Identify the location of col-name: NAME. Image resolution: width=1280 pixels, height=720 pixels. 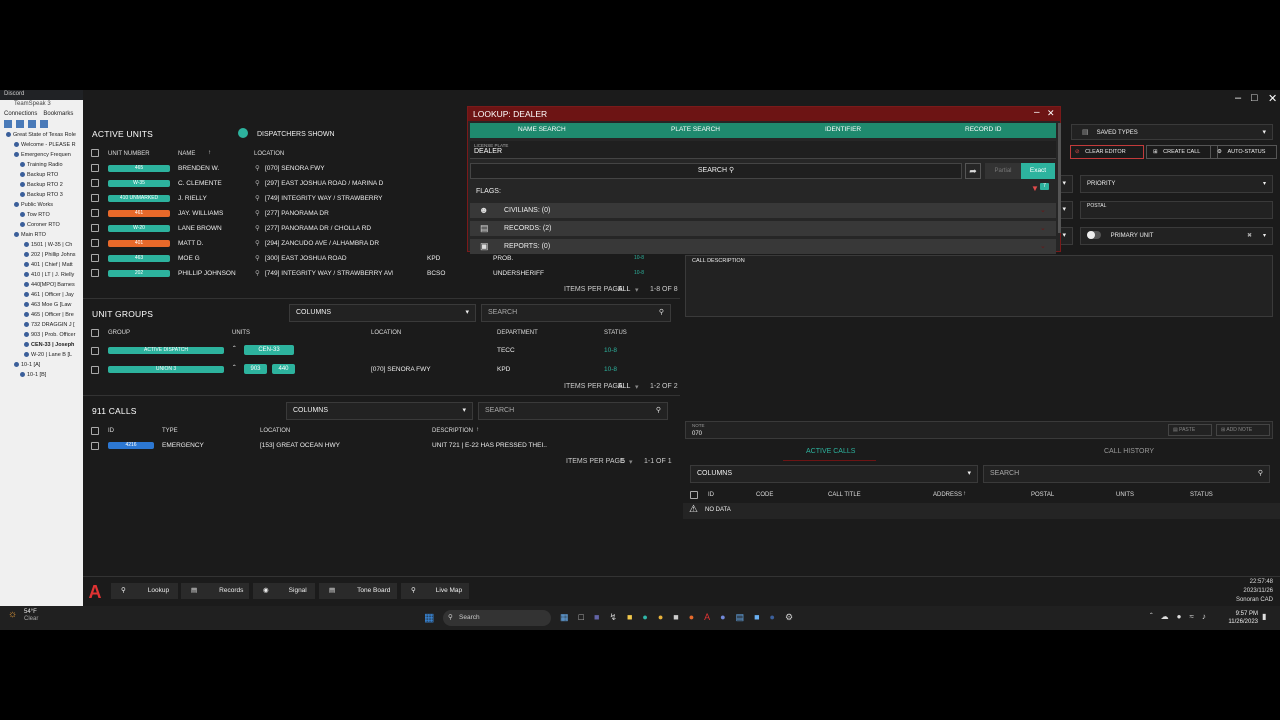
(186, 154).